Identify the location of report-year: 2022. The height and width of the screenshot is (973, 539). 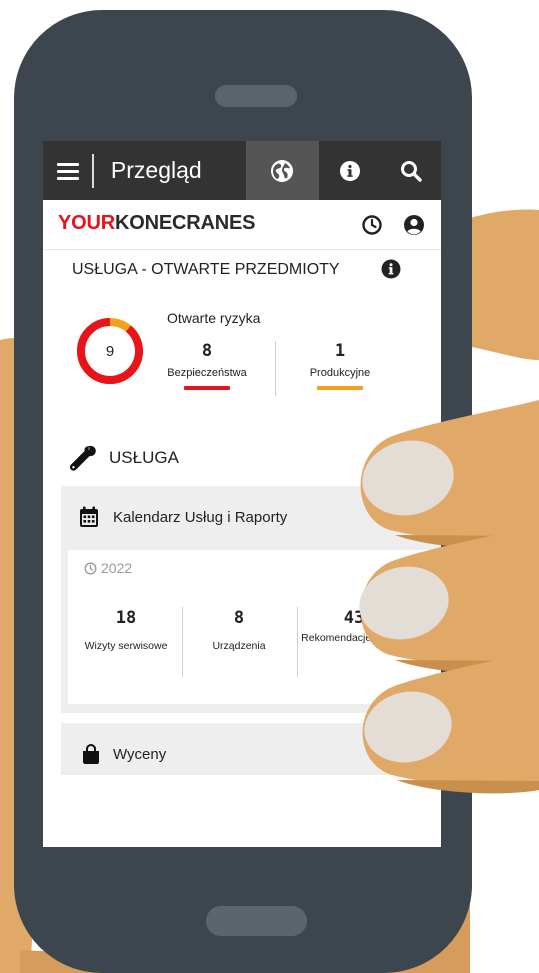
(108, 568).